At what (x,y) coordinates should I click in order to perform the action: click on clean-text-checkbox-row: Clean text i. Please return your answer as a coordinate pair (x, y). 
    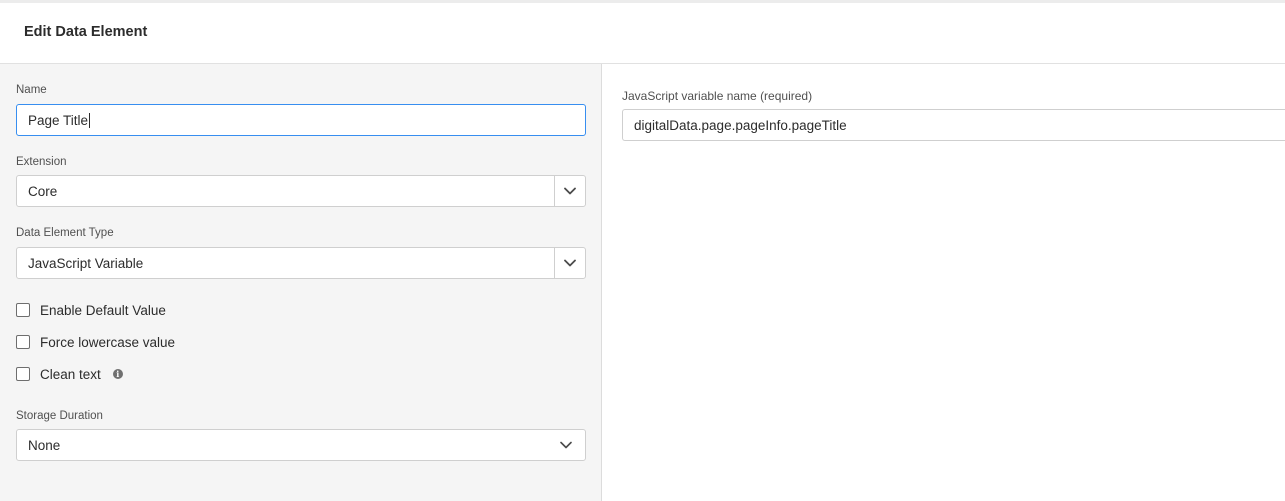
    Looking at the image, I should click on (69, 374).